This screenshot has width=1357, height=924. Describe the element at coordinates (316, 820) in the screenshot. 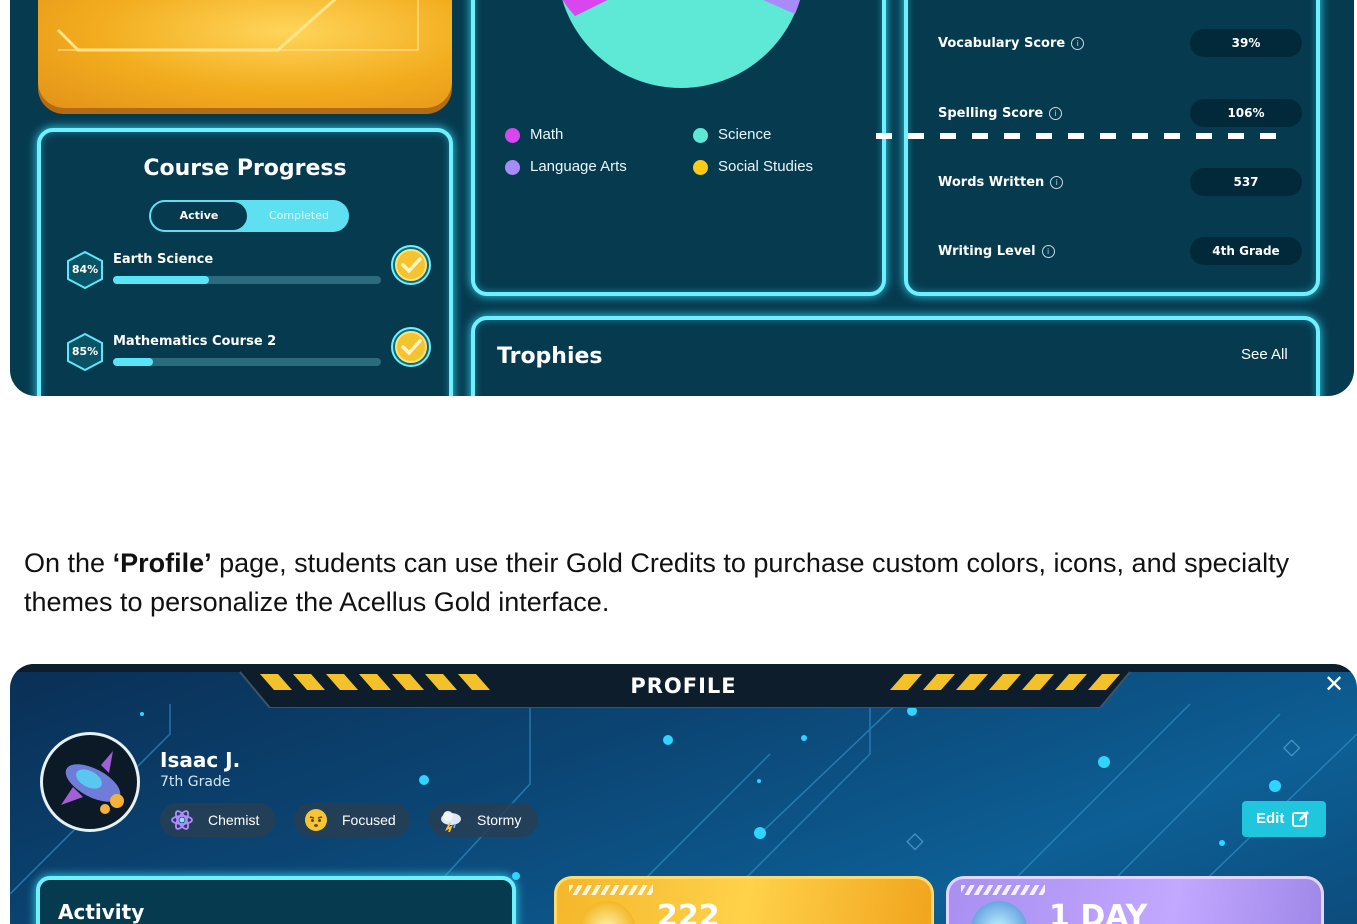

I see `focused-face-icon` at that location.